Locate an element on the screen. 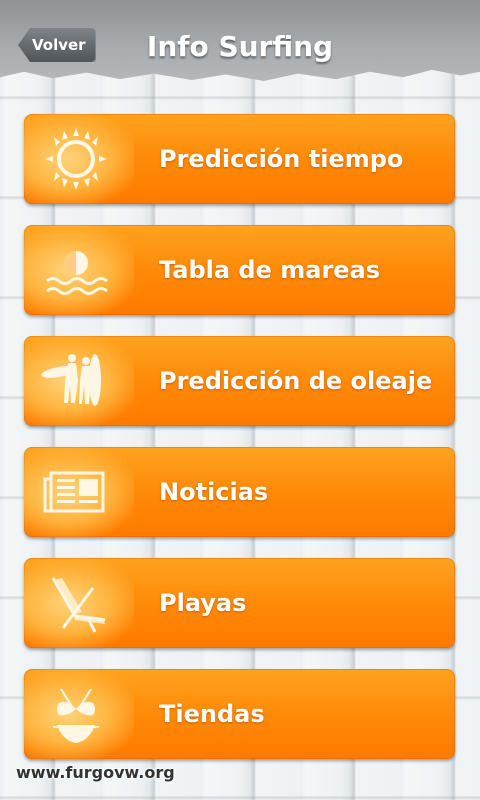 This screenshot has height=800, width=480. menu-item-prediccion-tiempo: Predicción tiempo is located at coordinates (239, 159).